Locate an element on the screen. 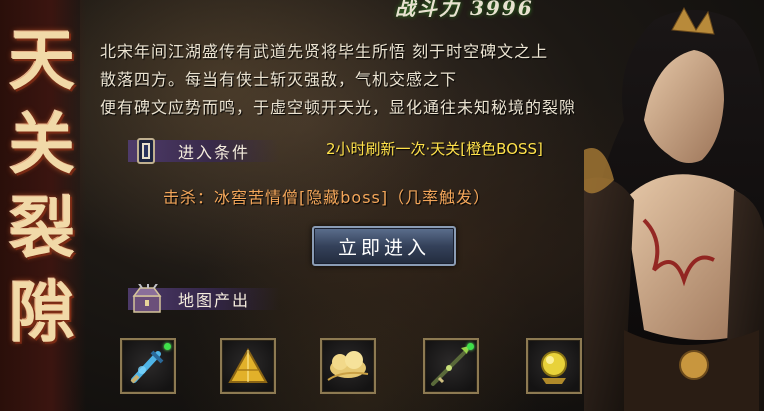 This screenshot has height=411, width=764. title-char: 天 is located at coordinates (42, 60).